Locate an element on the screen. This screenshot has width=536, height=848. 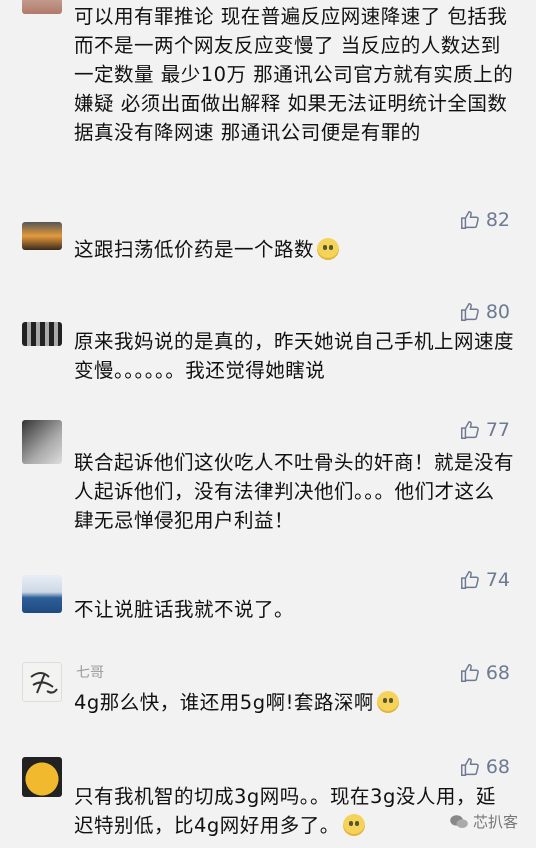
sunset-photo-avatar is located at coordinates (42, 236).